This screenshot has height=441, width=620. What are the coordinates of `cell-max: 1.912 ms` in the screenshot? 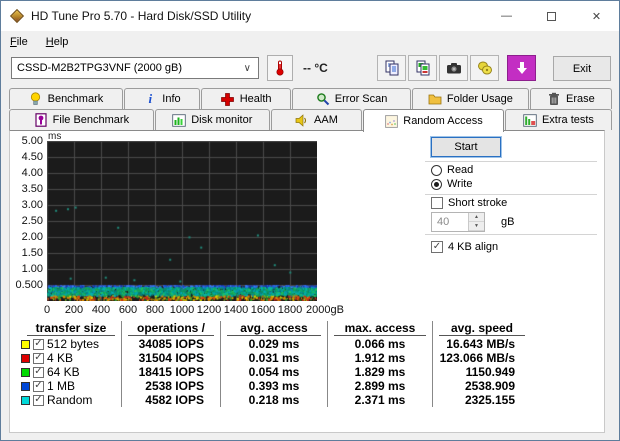 It's located at (379, 358).